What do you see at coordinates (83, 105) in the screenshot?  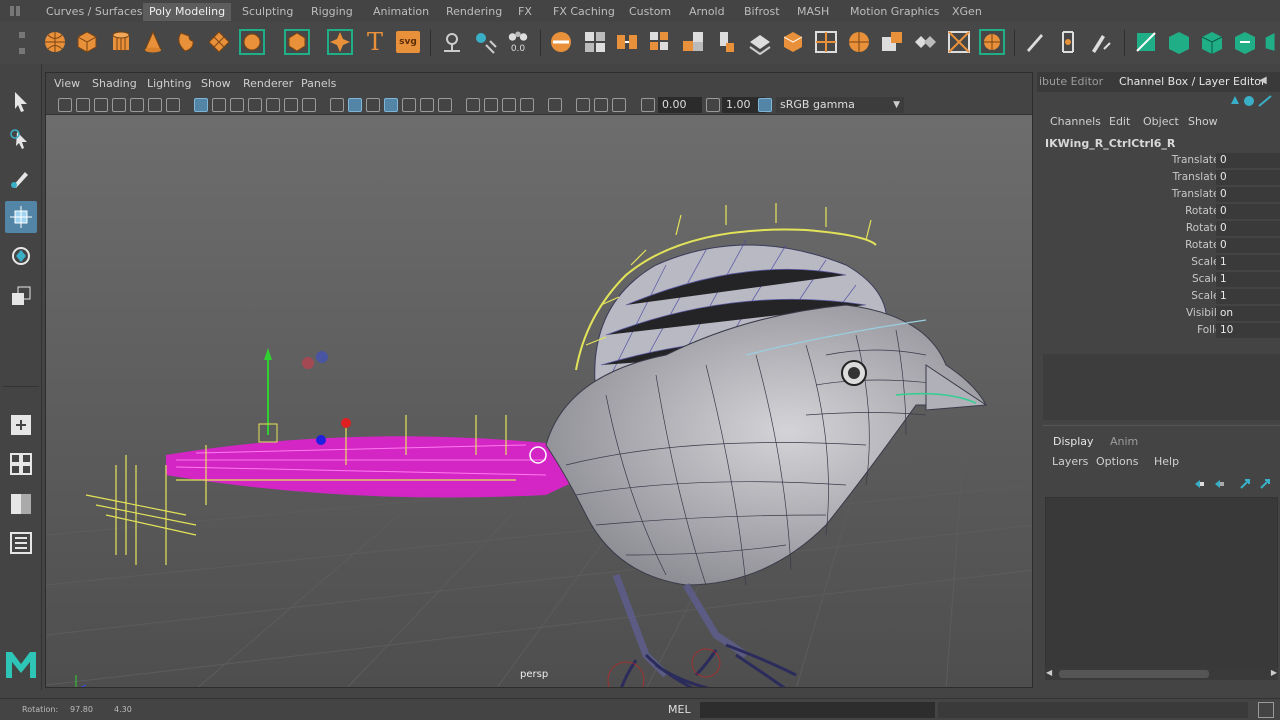 I see `camera-attributes-icon` at bounding box center [83, 105].